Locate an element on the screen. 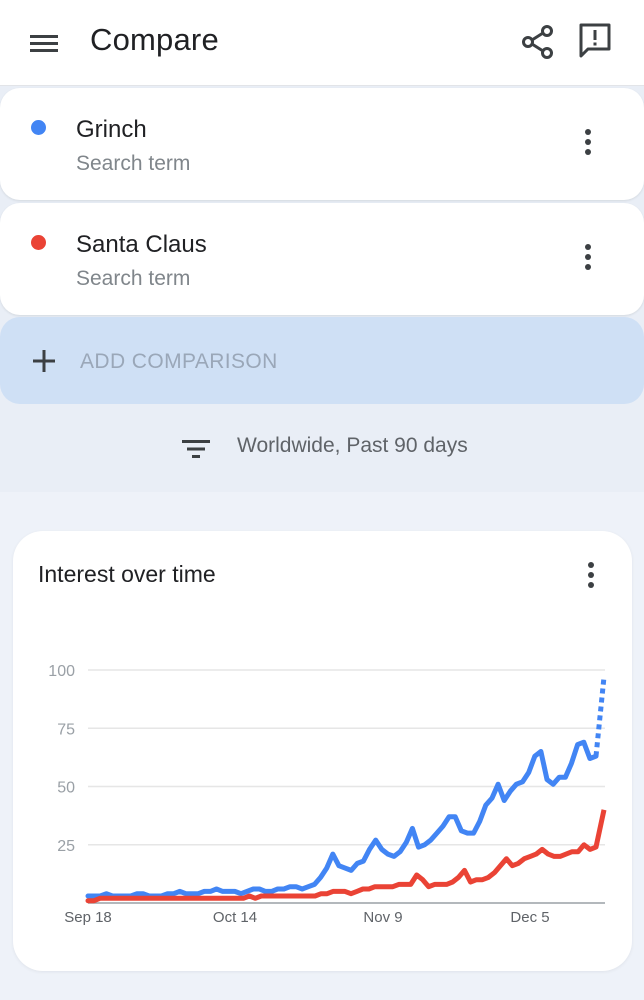 The width and height of the screenshot is (644, 1000). share-icon is located at coordinates (539, 43).